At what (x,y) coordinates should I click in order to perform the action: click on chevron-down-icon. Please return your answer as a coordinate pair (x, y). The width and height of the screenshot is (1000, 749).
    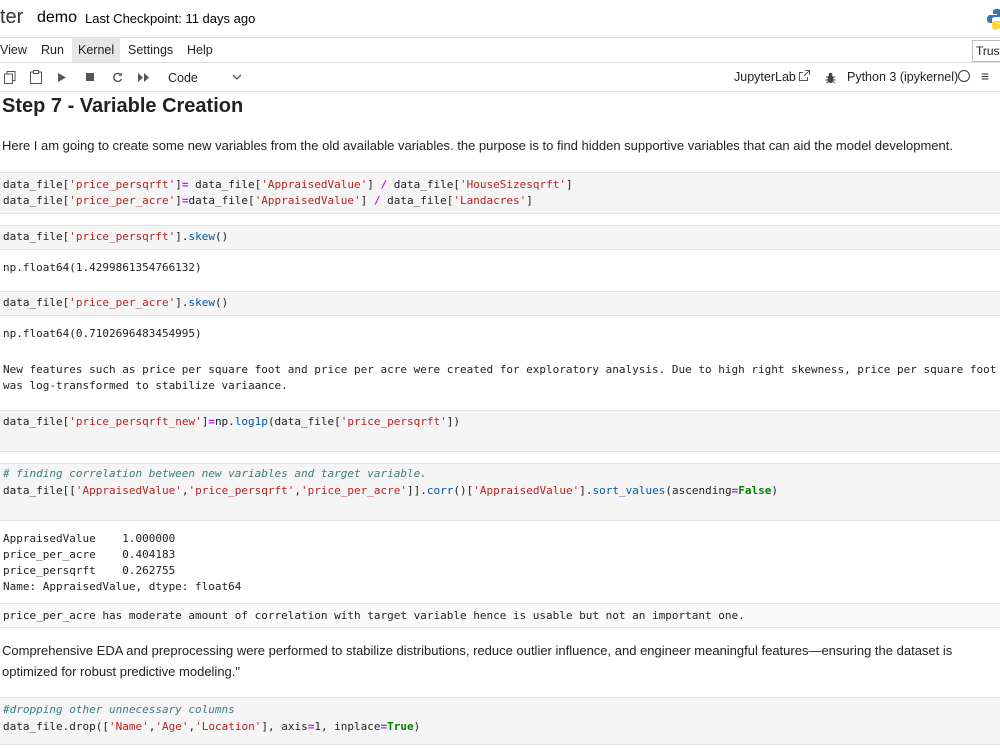
    Looking at the image, I should click on (237, 78).